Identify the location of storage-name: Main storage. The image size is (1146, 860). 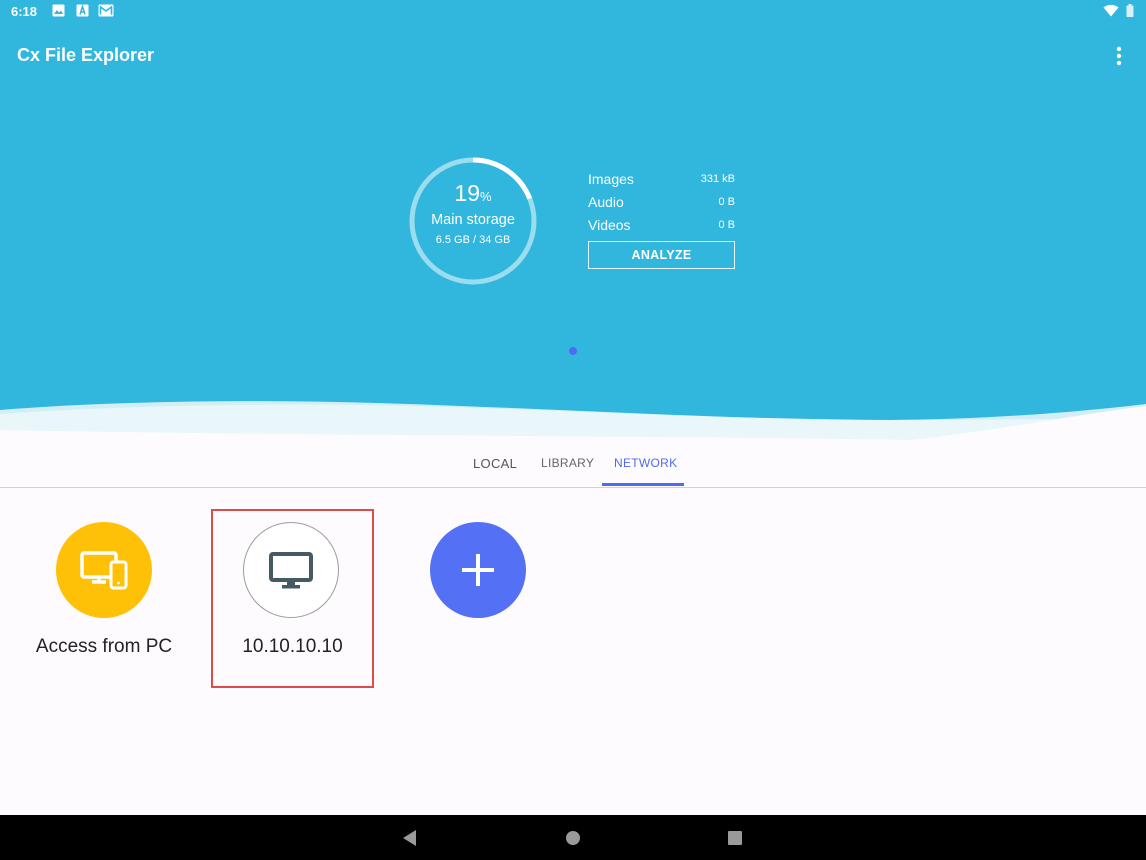
(473, 220).